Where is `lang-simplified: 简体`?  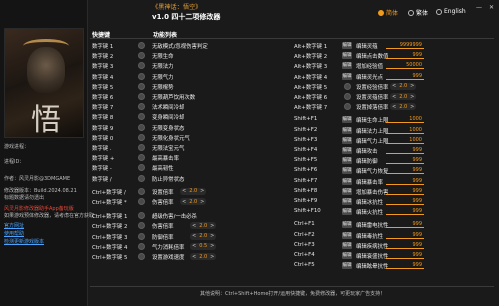
lang-simplified: 简体 is located at coordinates (388, 12).